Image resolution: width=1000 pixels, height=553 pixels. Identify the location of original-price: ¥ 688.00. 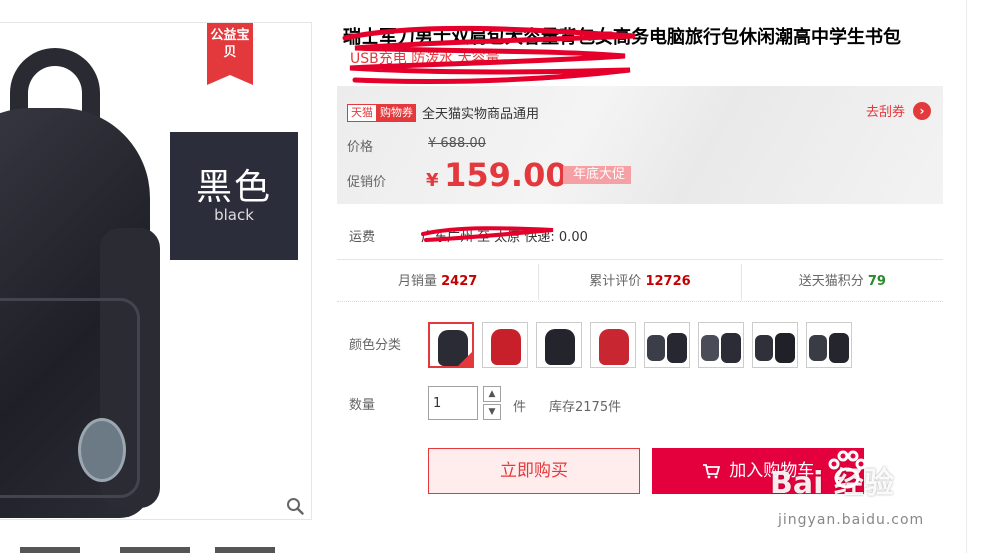
(457, 143).